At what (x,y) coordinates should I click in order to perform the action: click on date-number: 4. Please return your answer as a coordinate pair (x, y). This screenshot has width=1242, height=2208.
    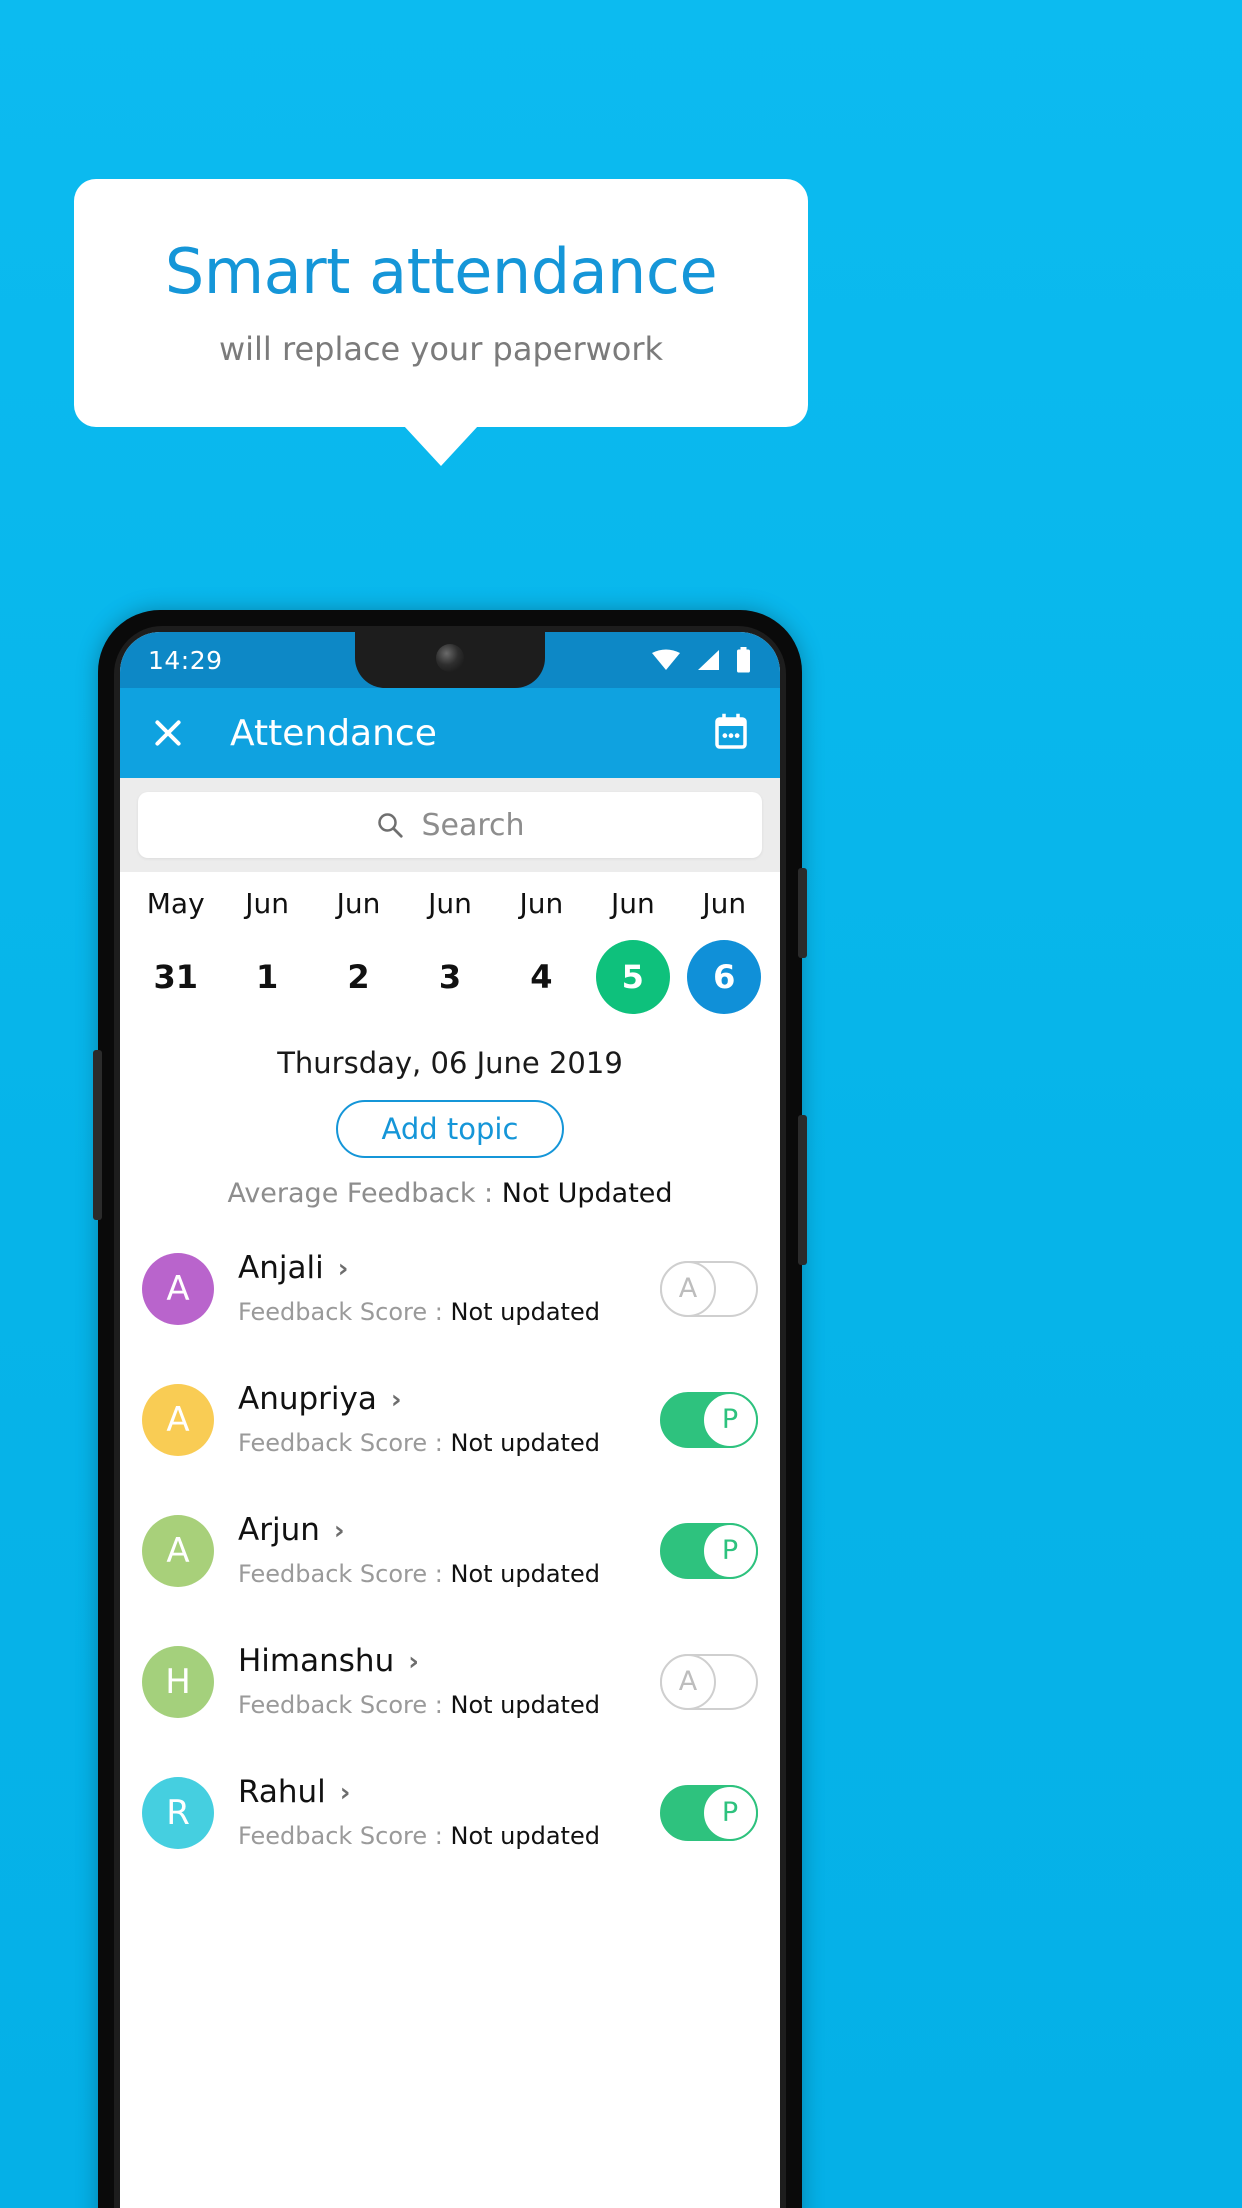
    Looking at the image, I should click on (541, 977).